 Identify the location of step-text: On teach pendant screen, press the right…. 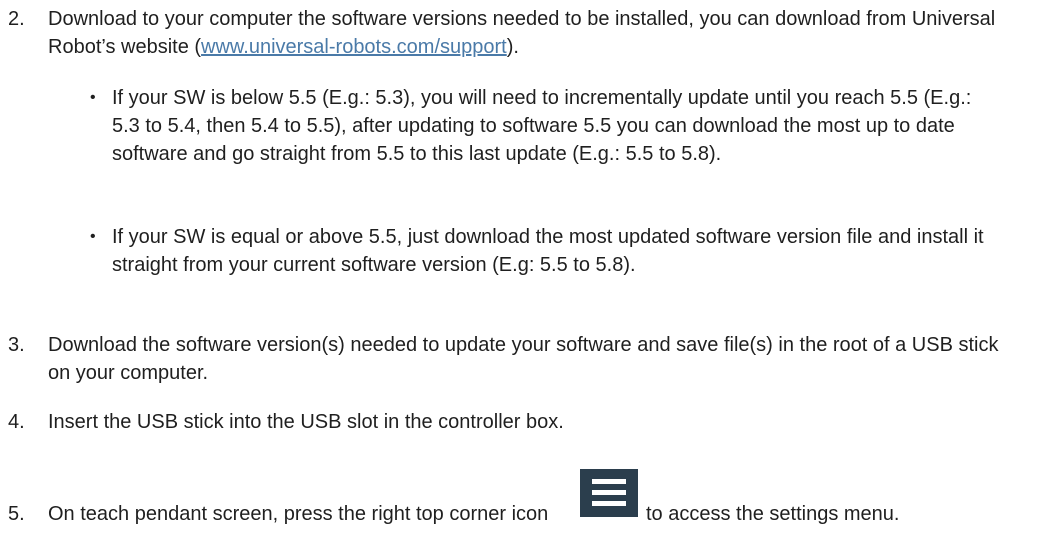
(534, 498).